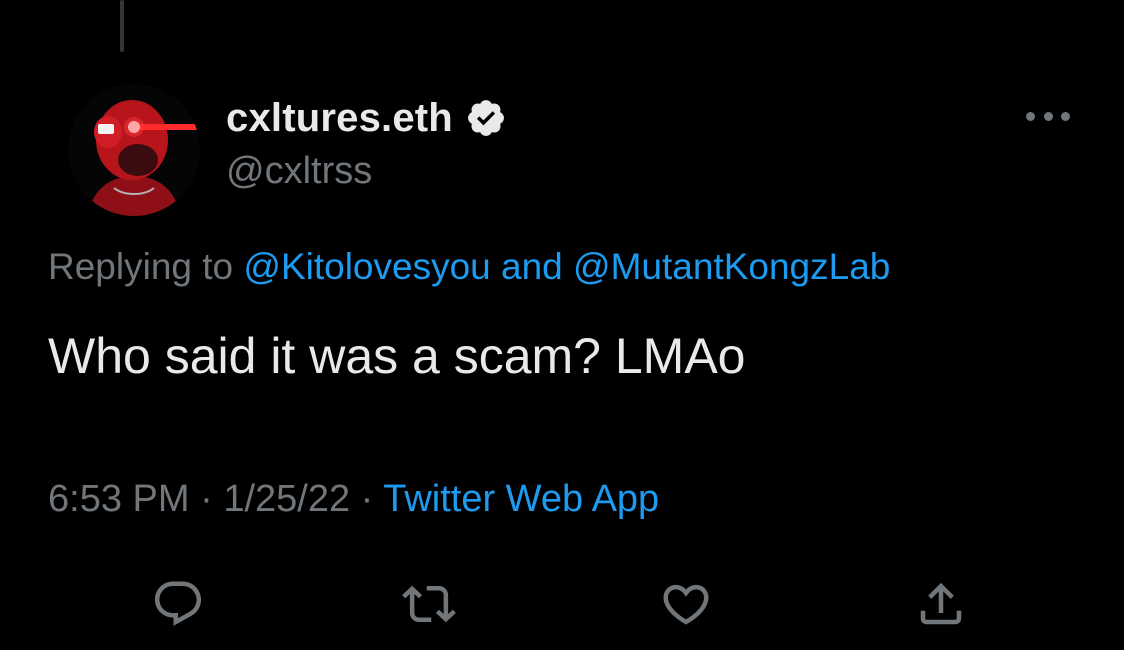 Image resolution: width=1124 pixels, height=650 pixels. I want to click on retweet-button, so click(429, 604).